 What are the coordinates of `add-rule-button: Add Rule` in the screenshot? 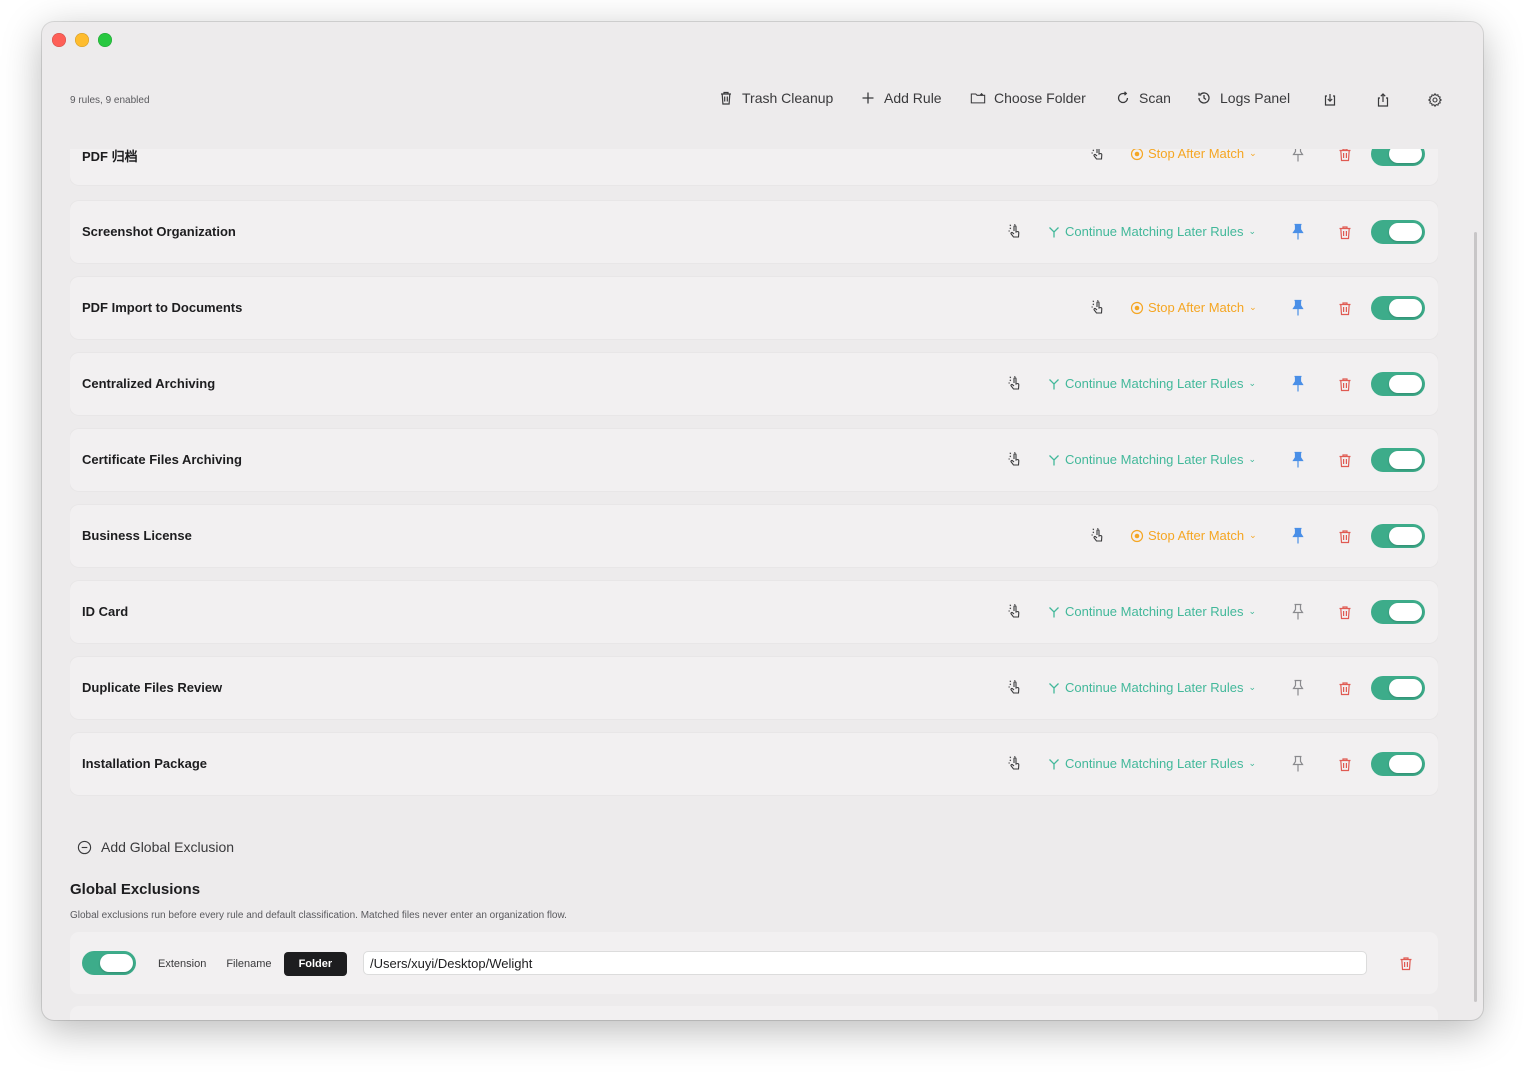 It's located at (901, 98).